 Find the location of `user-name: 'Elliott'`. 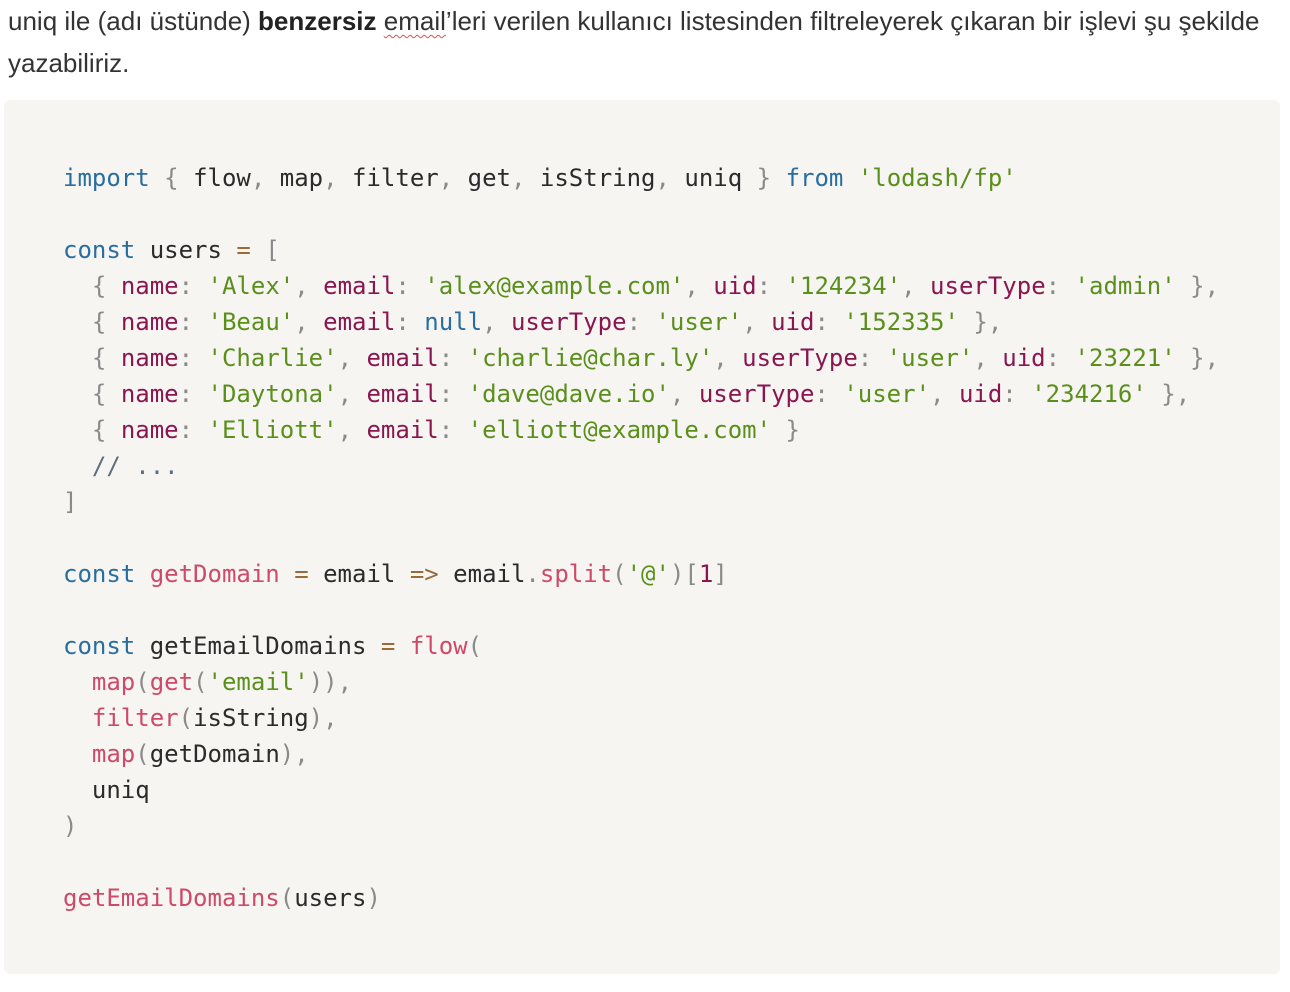

user-name: 'Elliott' is located at coordinates (272, 430).